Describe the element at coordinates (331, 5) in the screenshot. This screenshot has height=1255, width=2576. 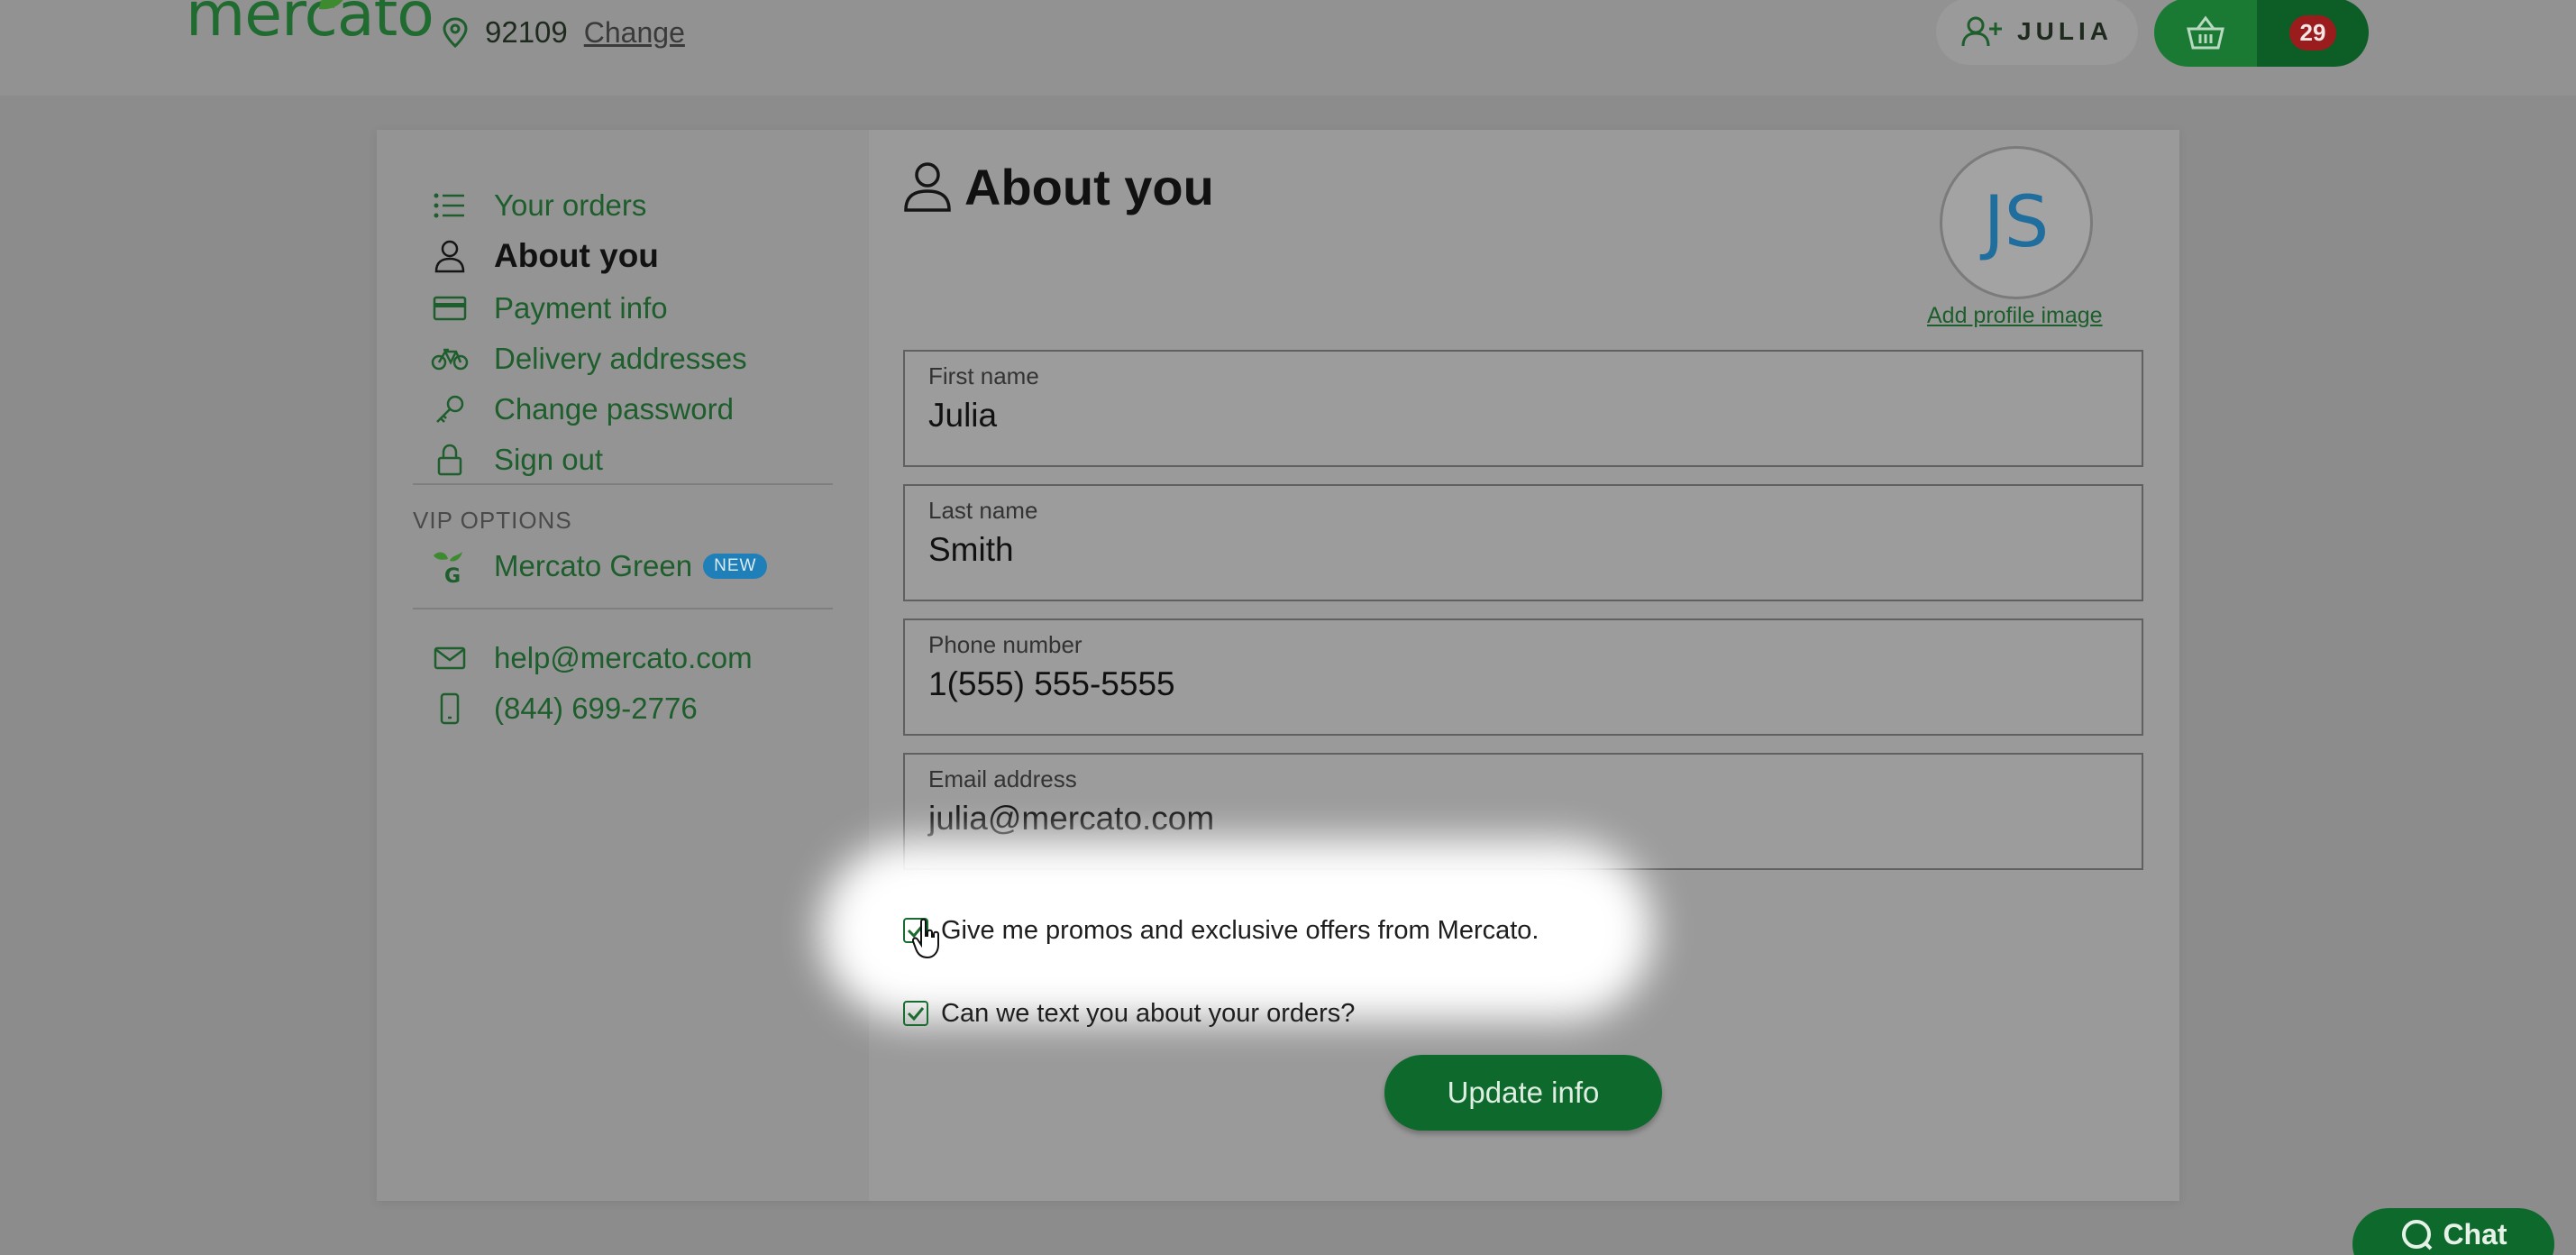
I see `leaf-icon` at that location.